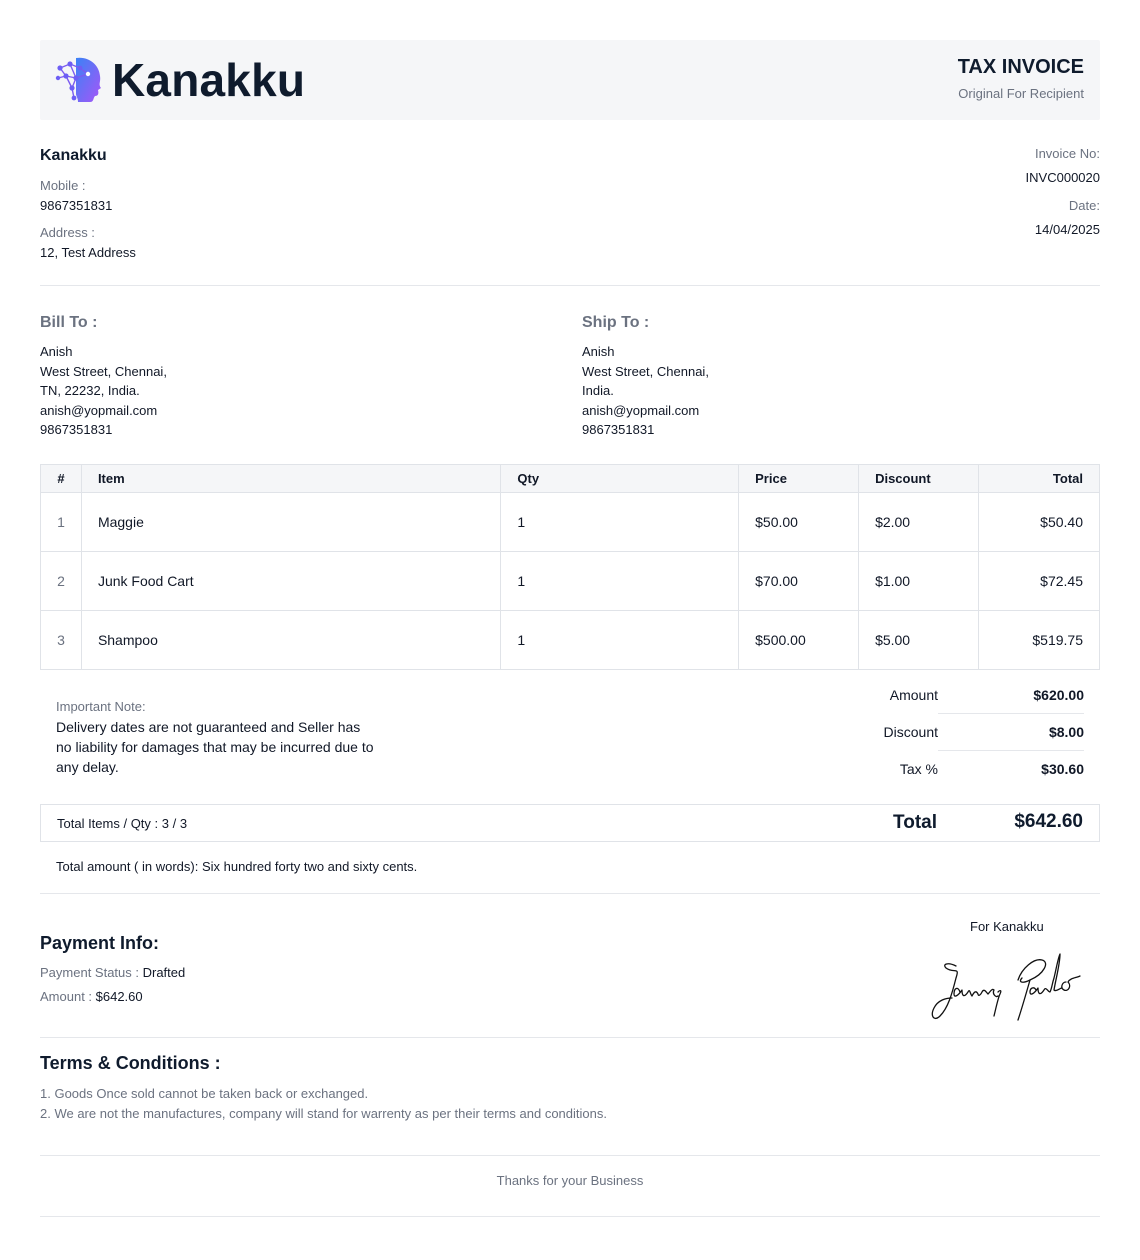  I want to click on invoice-date-label: Date:, so click(1084, 205).